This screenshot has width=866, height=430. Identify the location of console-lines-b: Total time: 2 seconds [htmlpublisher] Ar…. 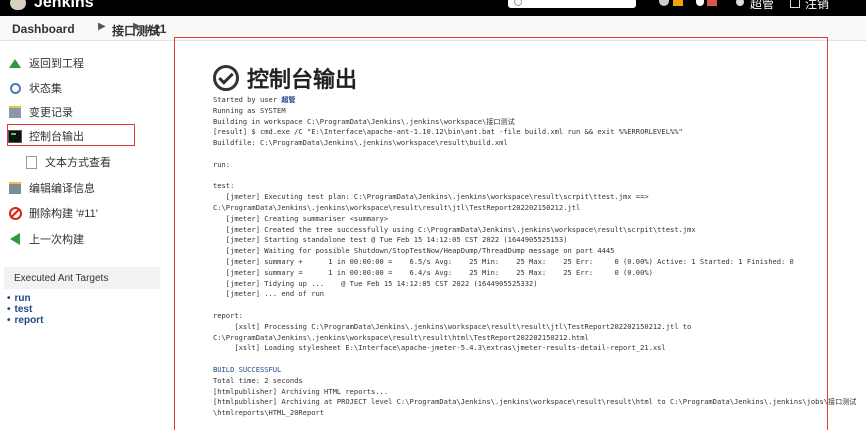
(535, 396).